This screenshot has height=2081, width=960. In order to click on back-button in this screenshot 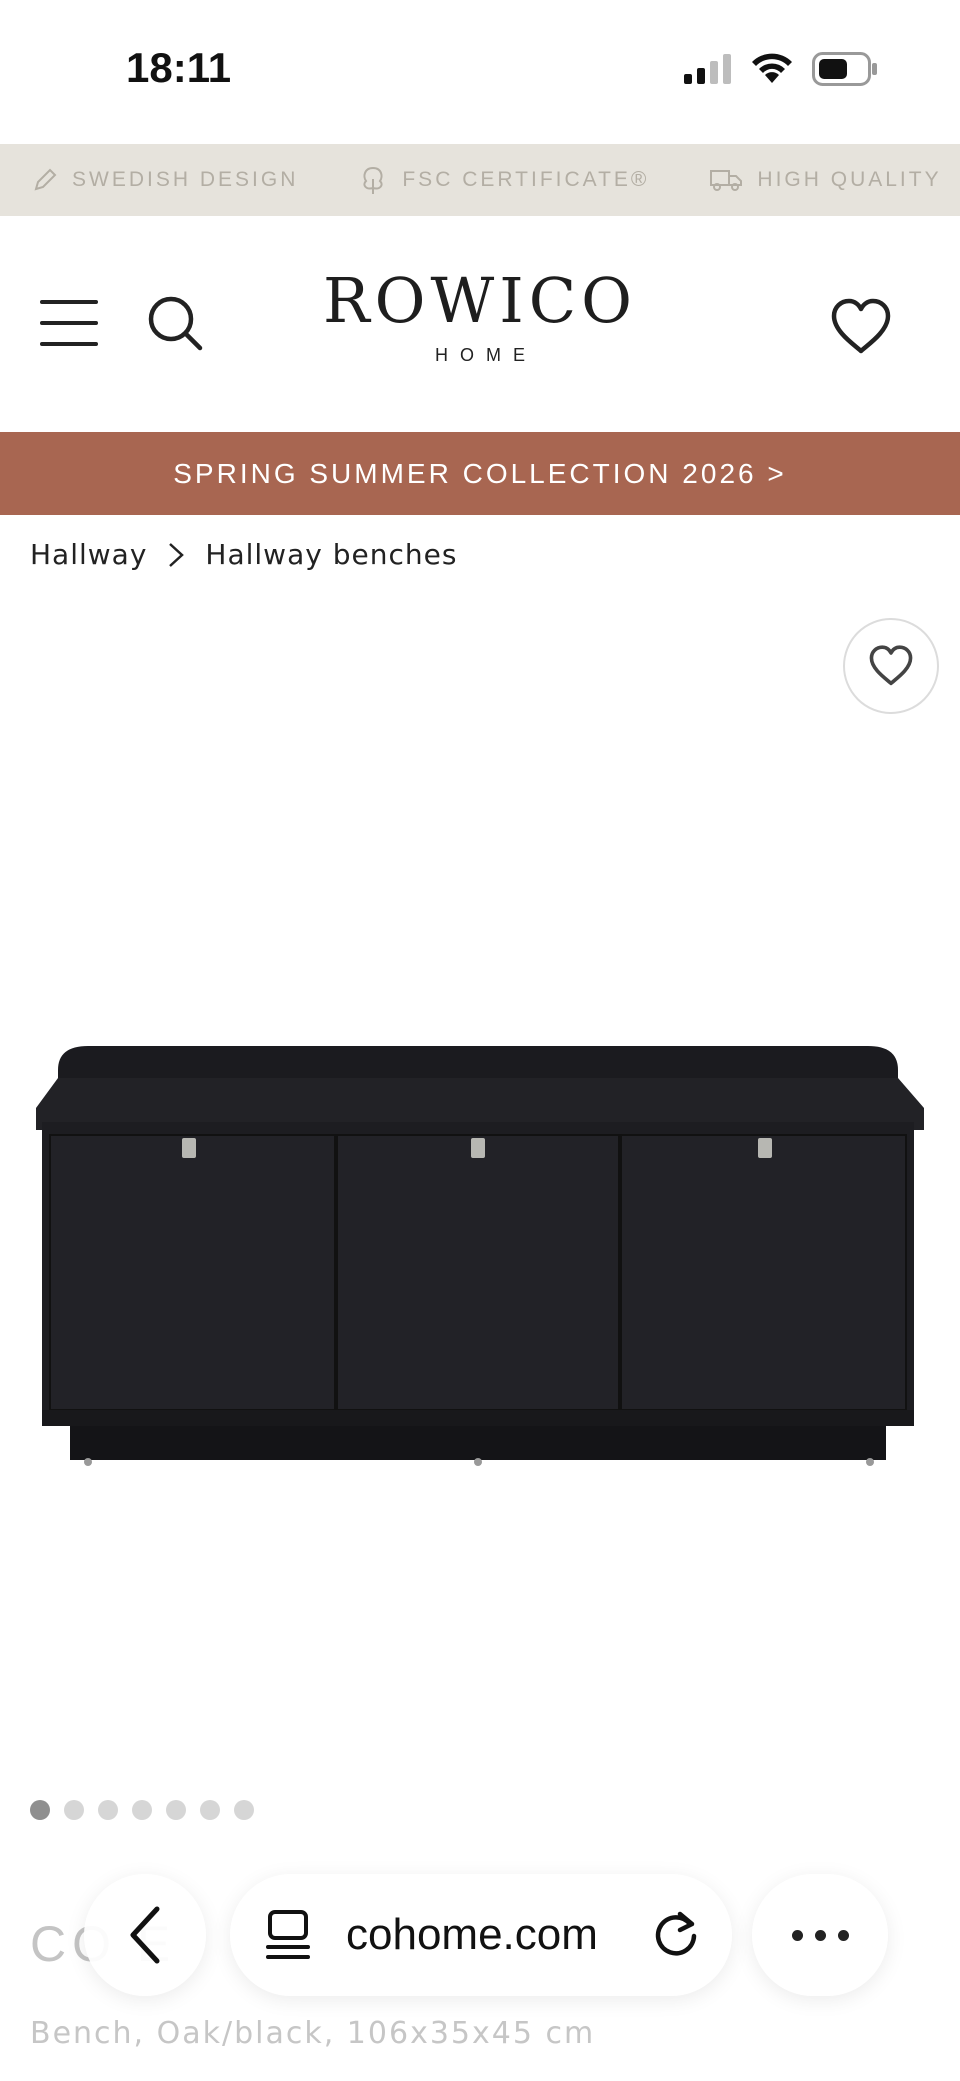, I will do `click(145, 1935)`.